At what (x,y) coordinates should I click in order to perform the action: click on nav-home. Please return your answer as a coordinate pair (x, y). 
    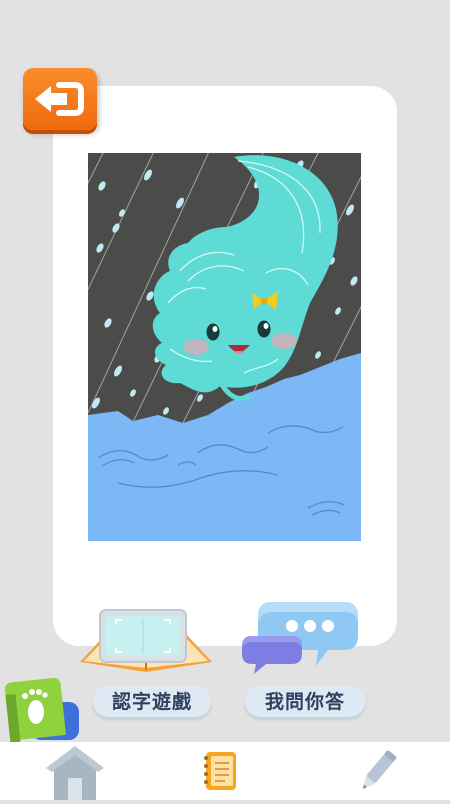
    Looking at the image, I should click on (75, 771).